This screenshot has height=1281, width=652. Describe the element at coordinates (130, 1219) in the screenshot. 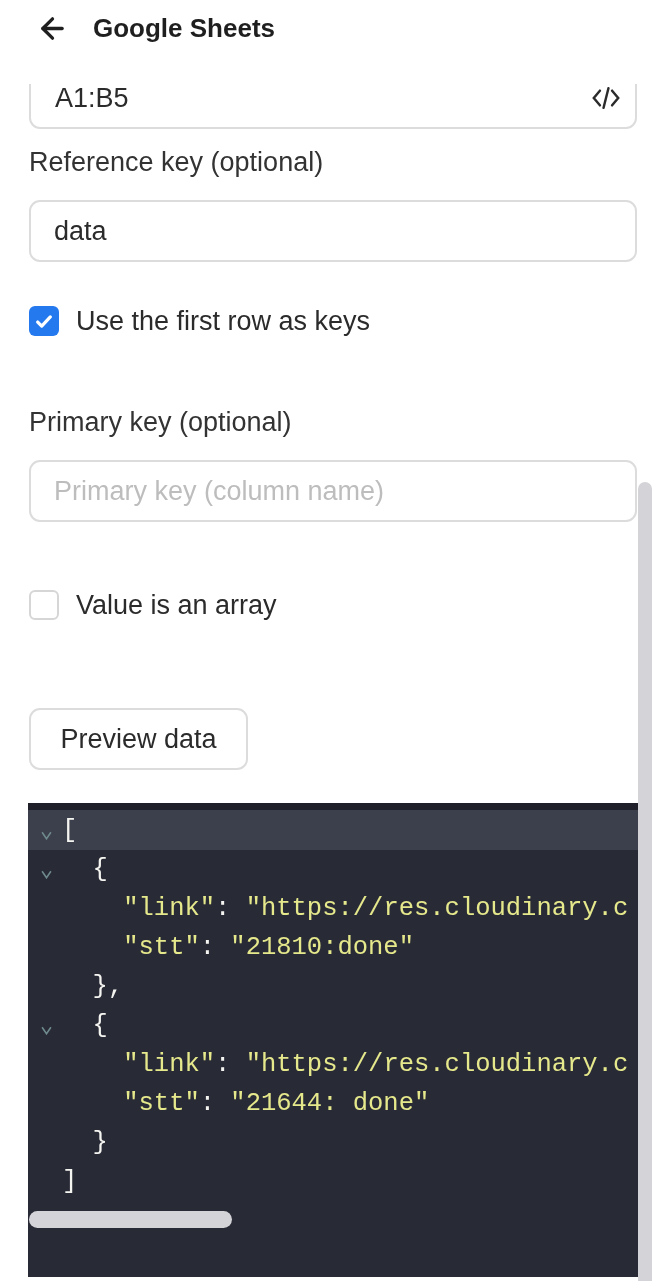

I see `horizontal-scrollbar-thumb` at that location.